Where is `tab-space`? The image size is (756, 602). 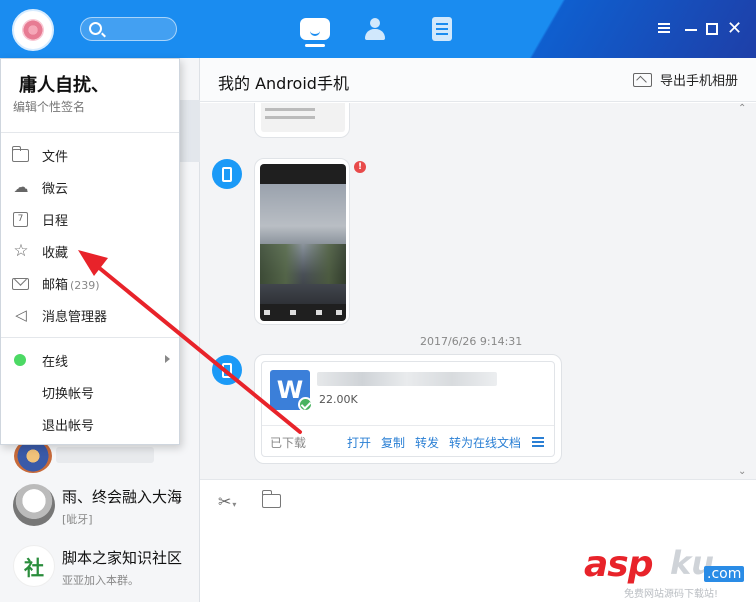
tab-space is located at coordinates (442, 29).